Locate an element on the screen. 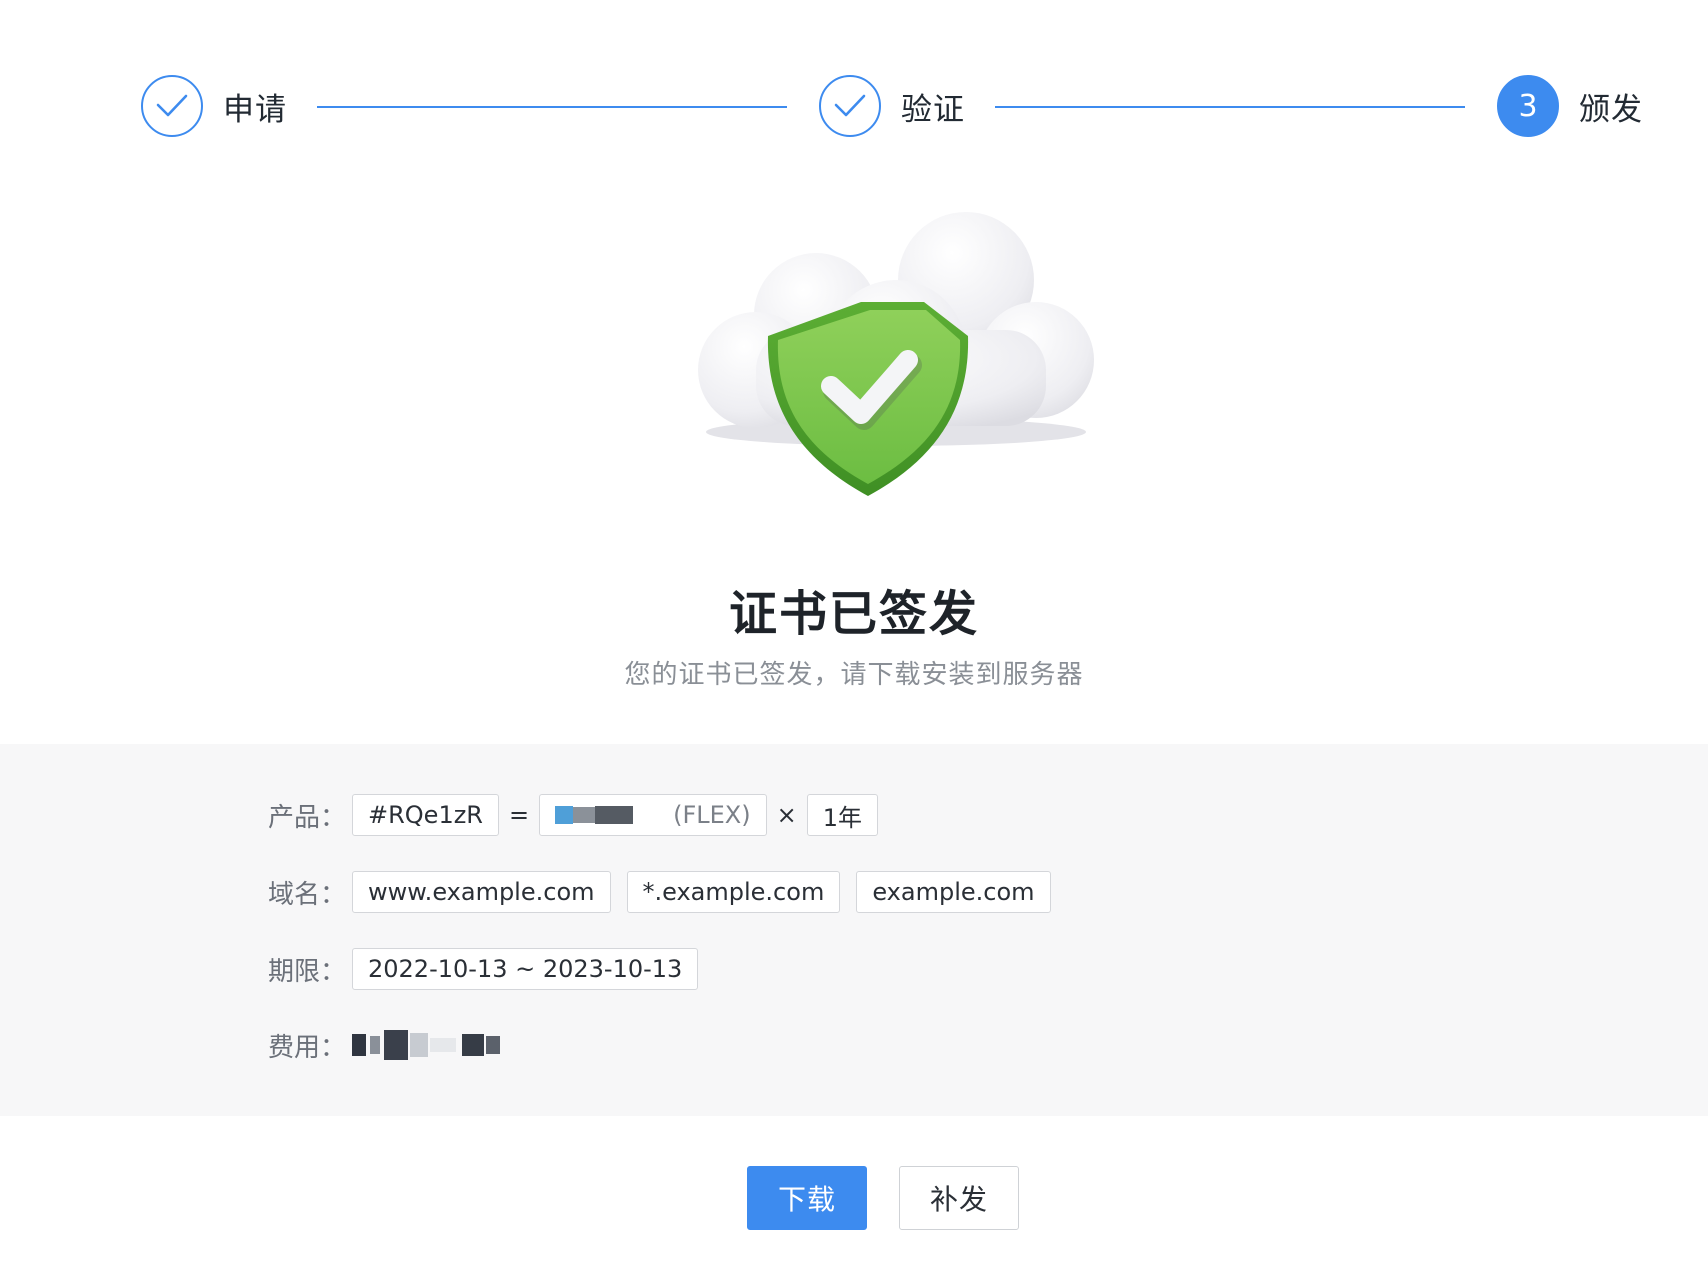 This screenshot has width=1708, height=1288. redacted-product-name is located at coordinates (594, 815).